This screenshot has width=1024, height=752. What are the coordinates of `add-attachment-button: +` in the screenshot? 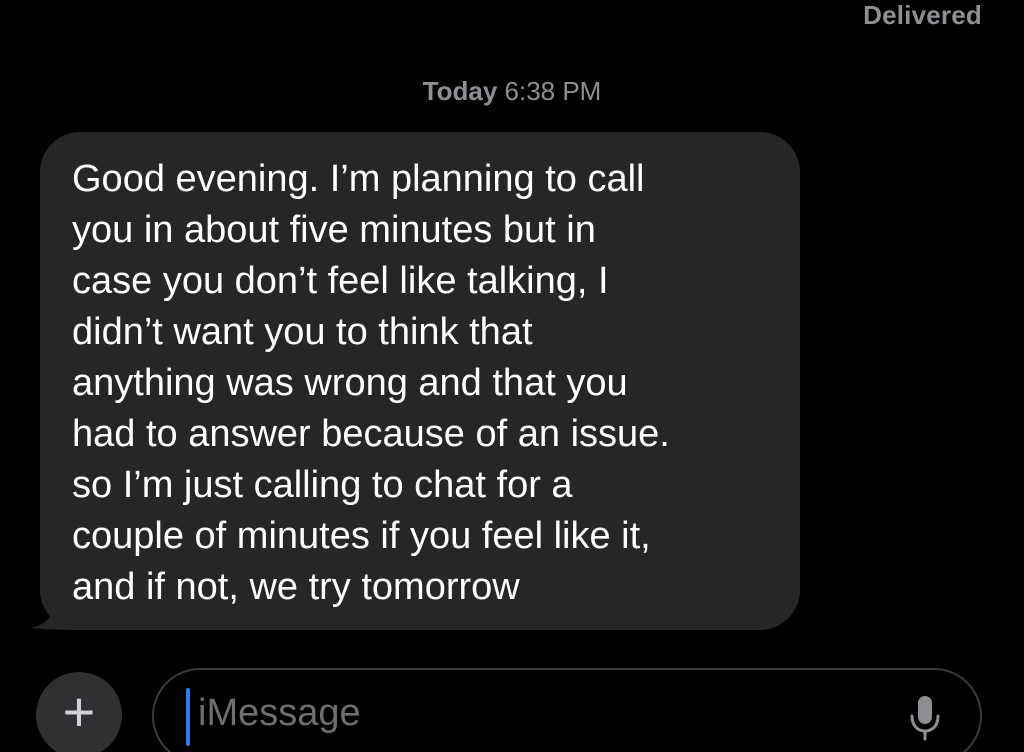 It's located at (79, 712).